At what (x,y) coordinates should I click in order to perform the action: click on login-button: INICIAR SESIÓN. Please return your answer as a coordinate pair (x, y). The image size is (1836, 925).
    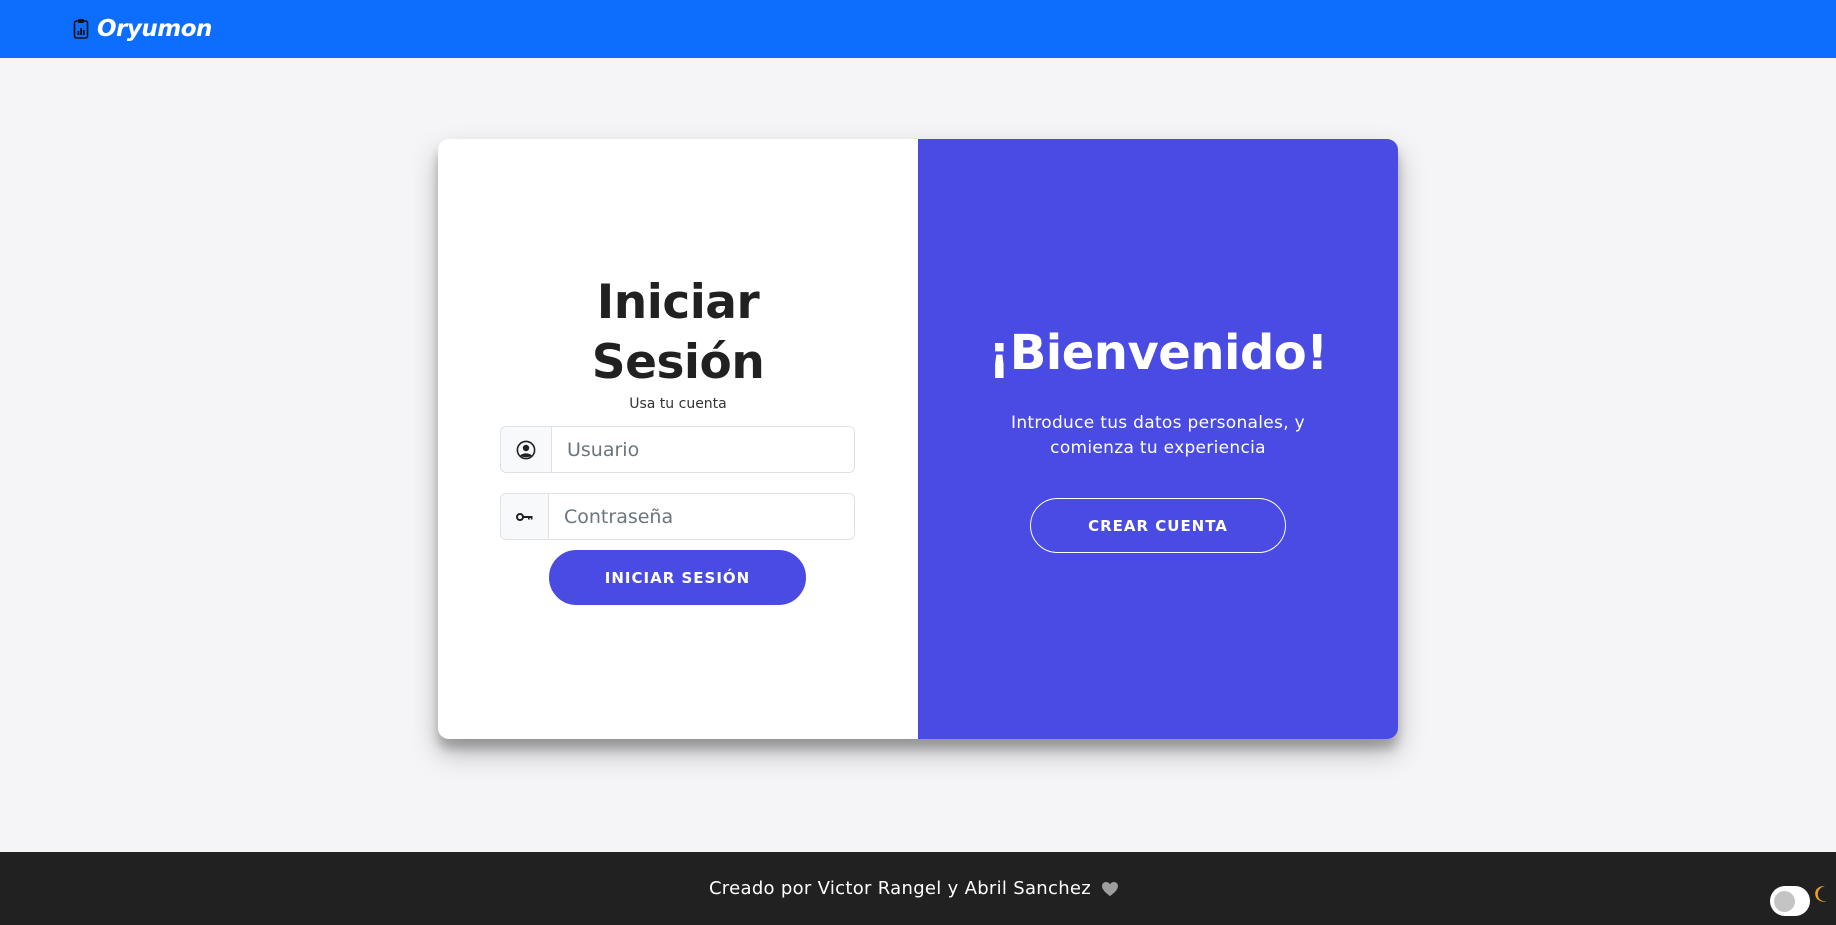
    Looking at the image, I should click on (677, 577).